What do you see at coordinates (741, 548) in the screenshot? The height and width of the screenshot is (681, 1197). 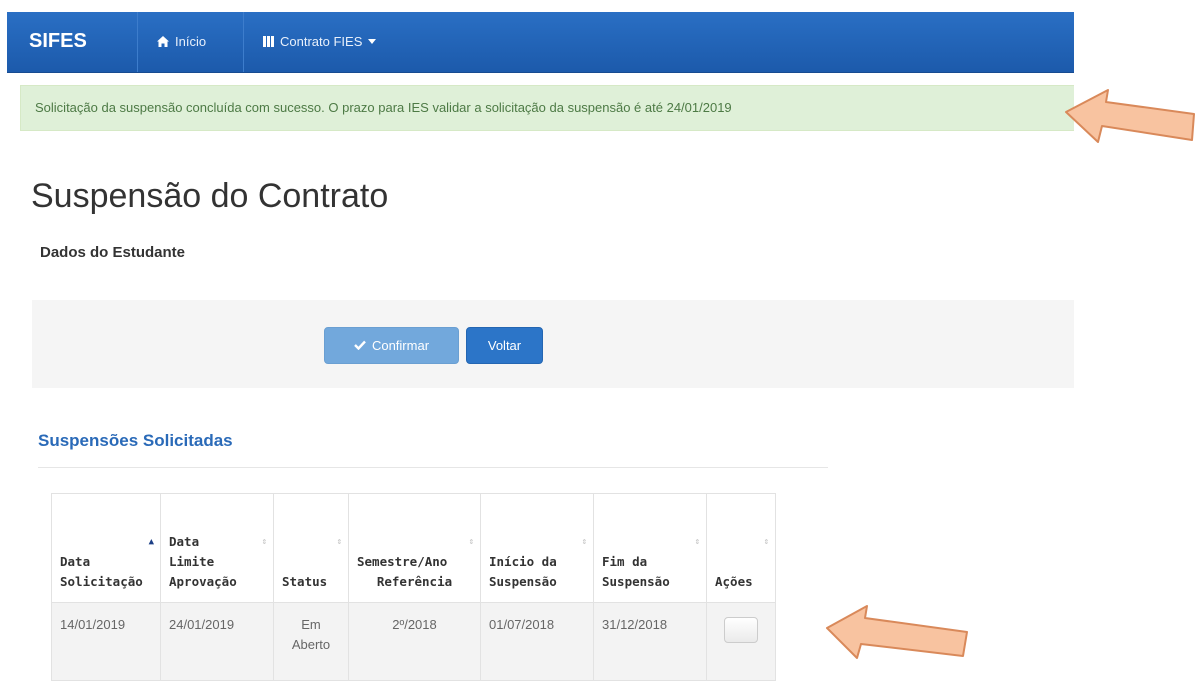 I see `column-header-acoes: Ações ⇕` at bounding box center [741, 548].